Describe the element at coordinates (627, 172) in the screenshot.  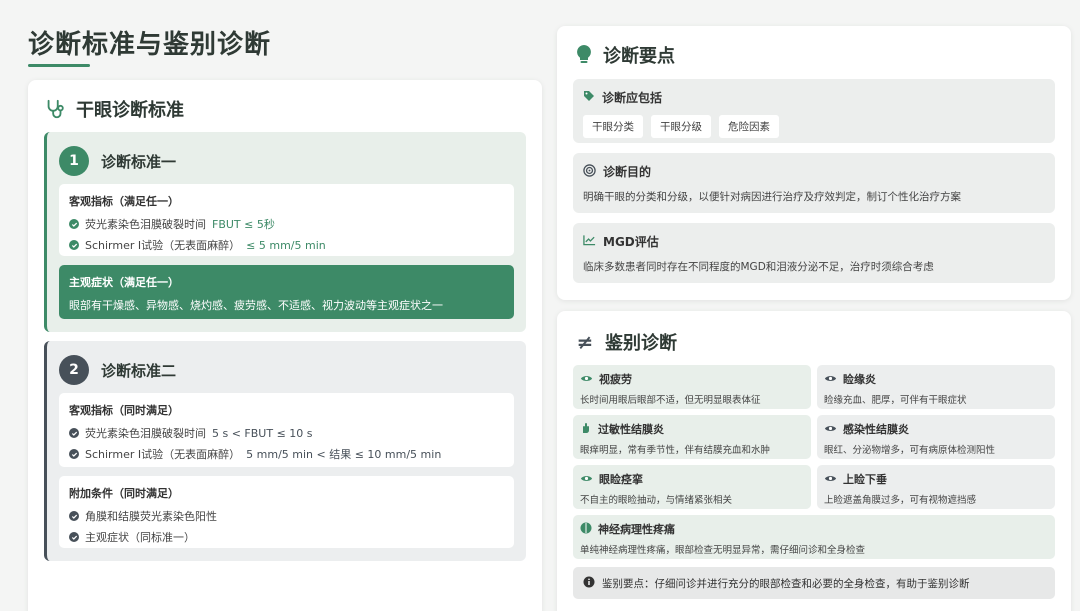
I see `purpose-title: 诊断目的` at that location.